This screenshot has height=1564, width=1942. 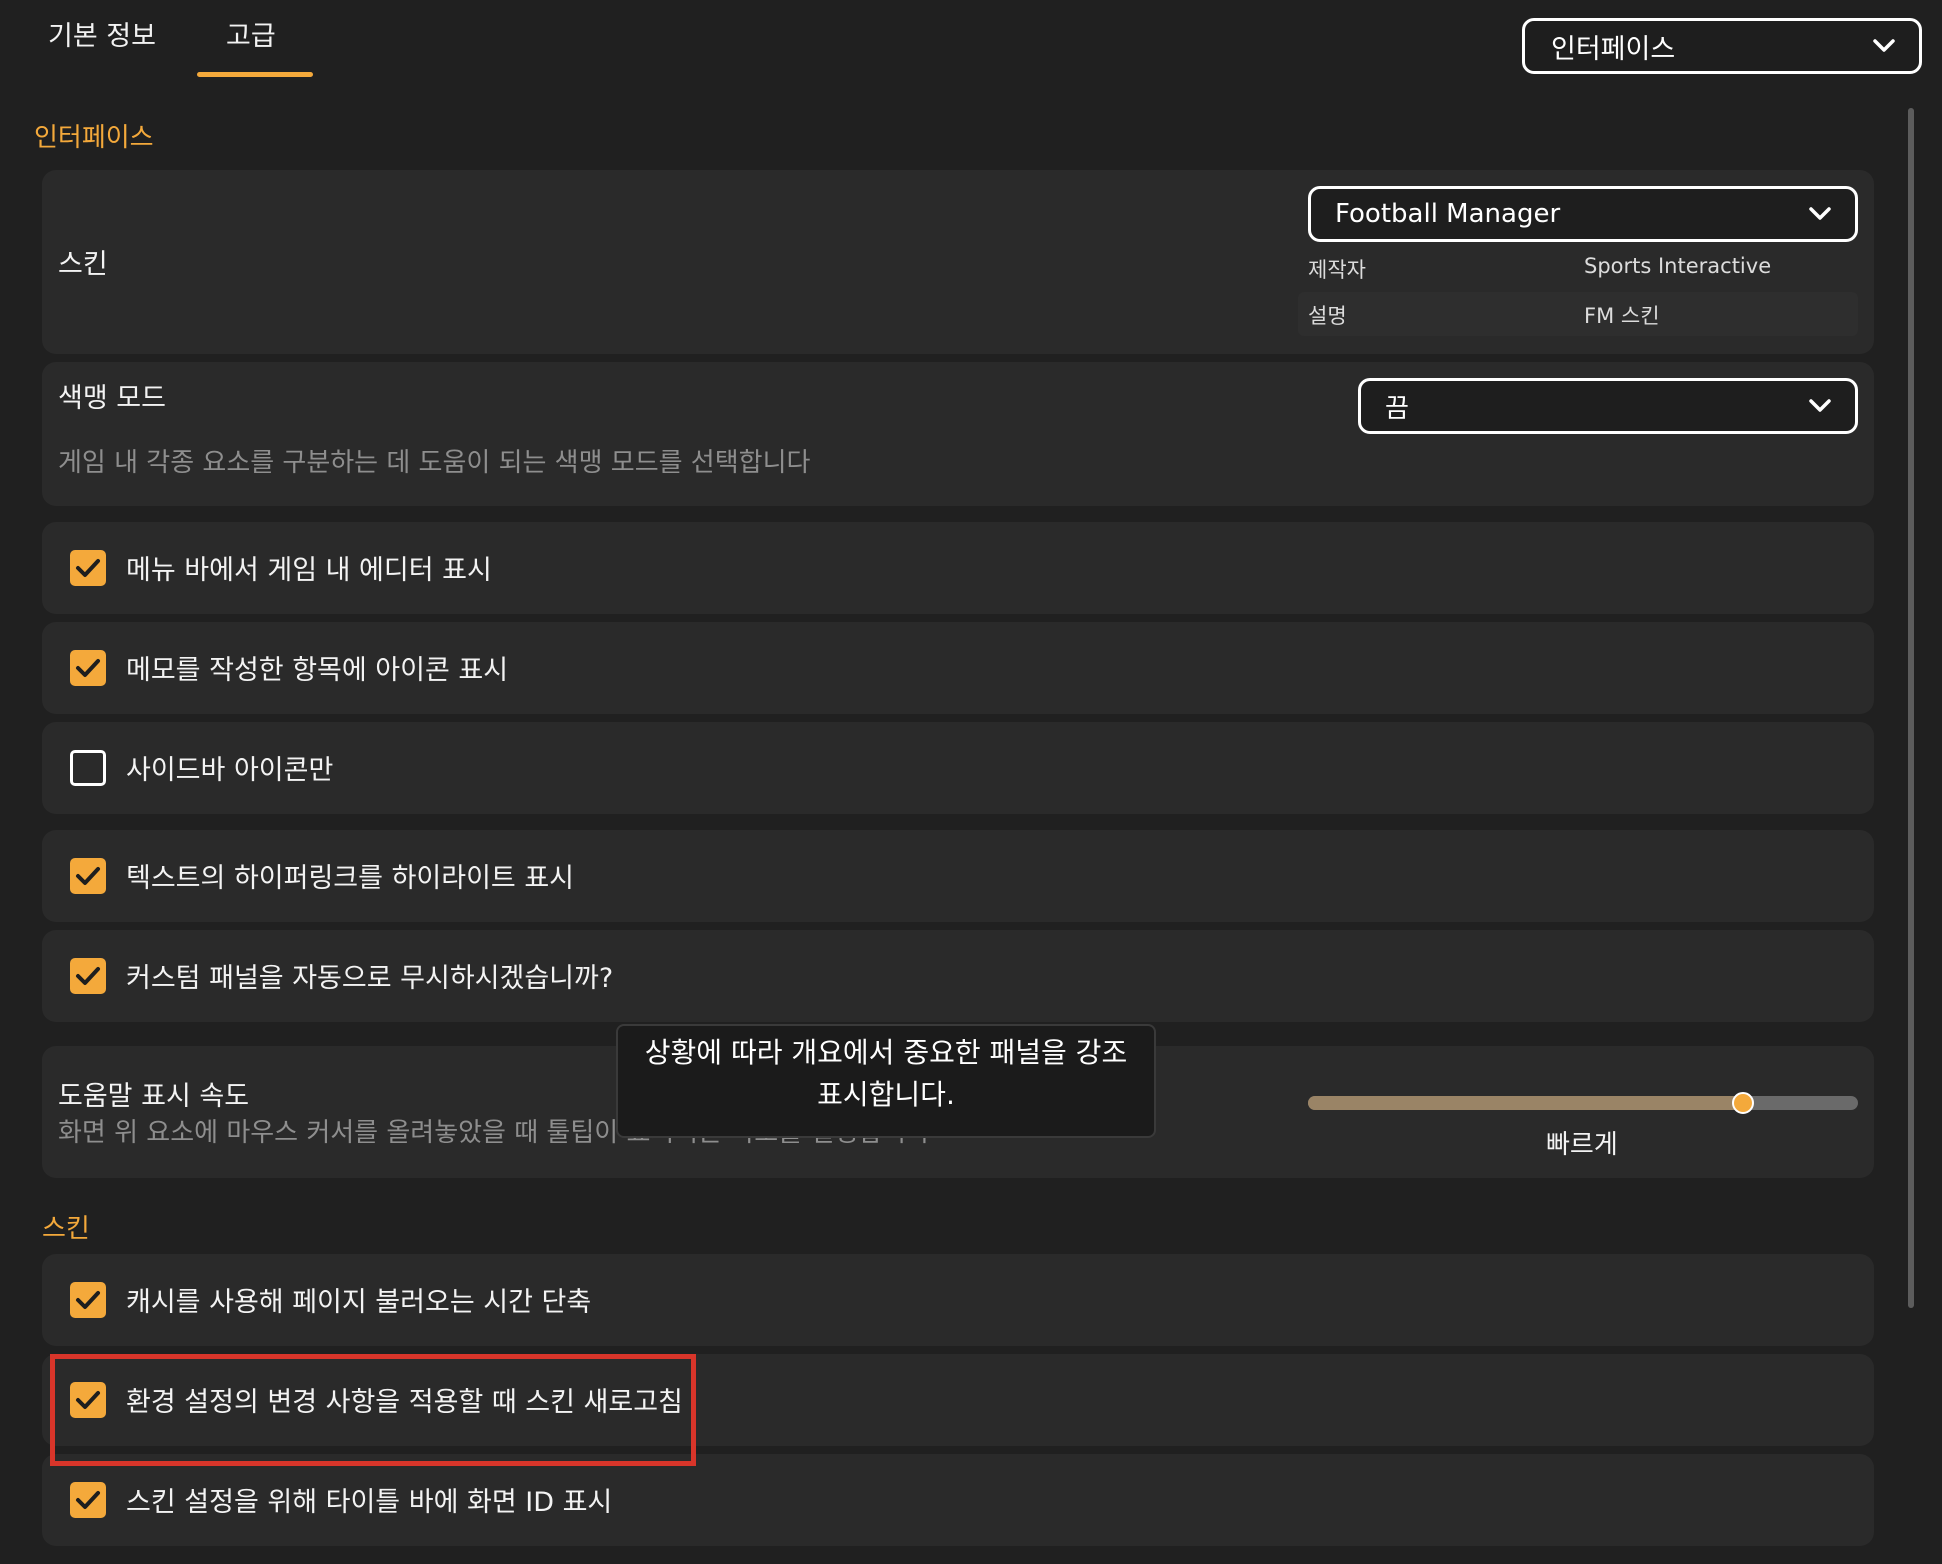 What do you see at coordinates (1337, 270) in the screenshot?
I see `skin-author-key: 제작자` at bounding box center [1337, 270].